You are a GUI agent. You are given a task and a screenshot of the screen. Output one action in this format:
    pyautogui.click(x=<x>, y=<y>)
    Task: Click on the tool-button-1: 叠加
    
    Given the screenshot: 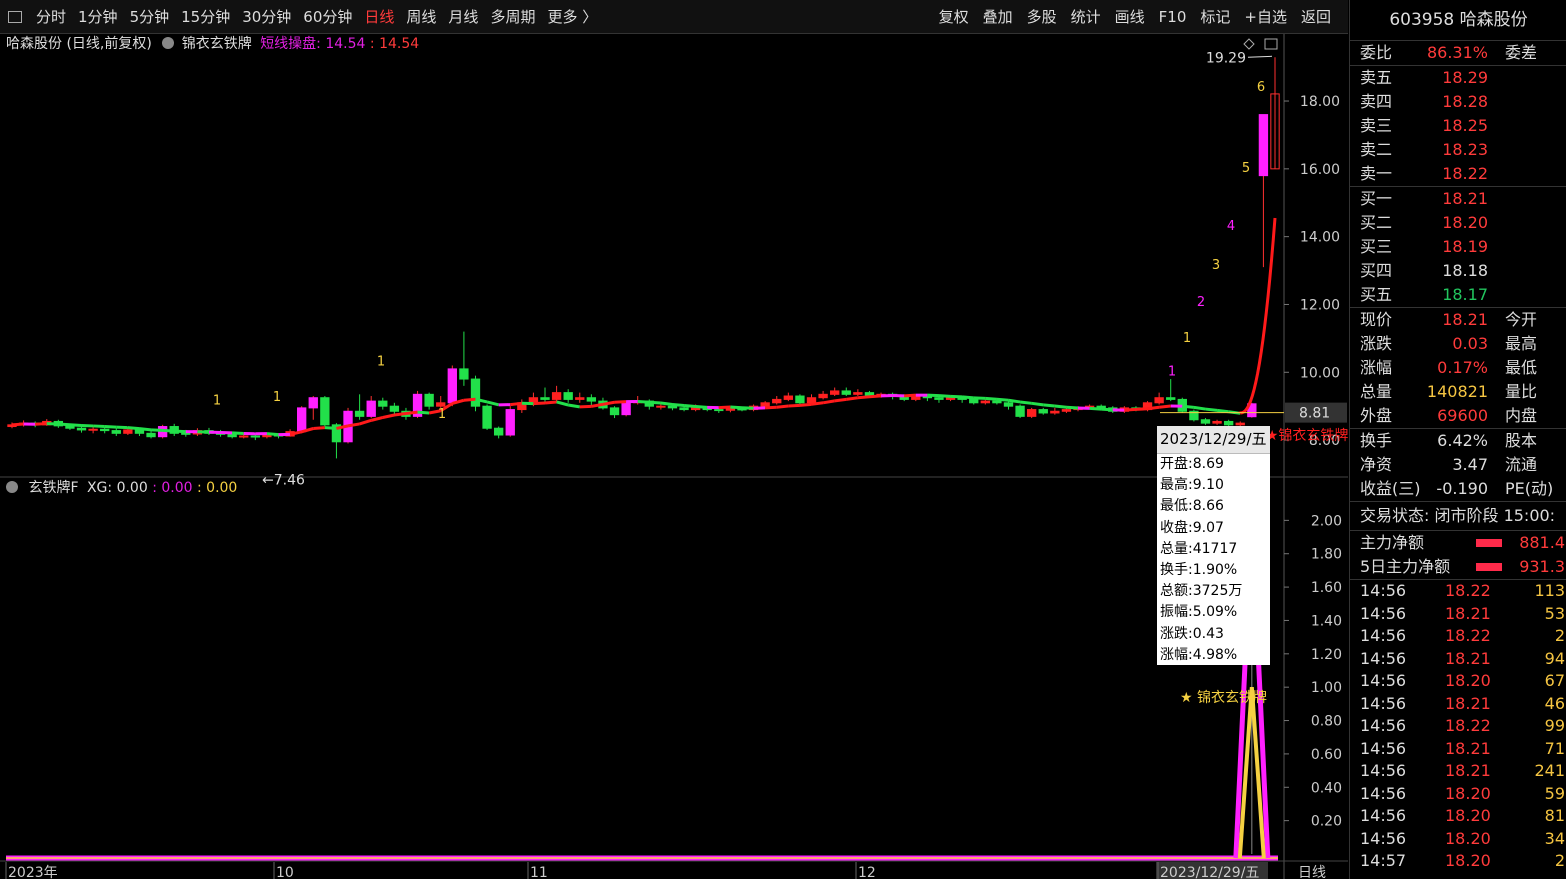 What is the action you would take?
    pyautogui.click(x=998, y=16)
    